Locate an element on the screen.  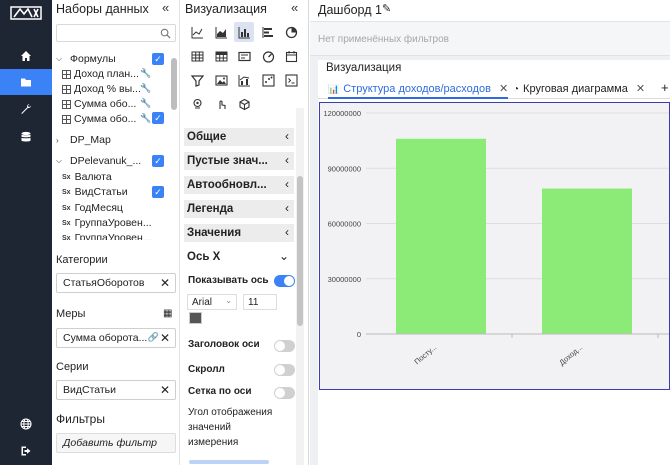
measures-field: Сумма оборота... 🔗 ✕ is located at coordinates (116, 338).